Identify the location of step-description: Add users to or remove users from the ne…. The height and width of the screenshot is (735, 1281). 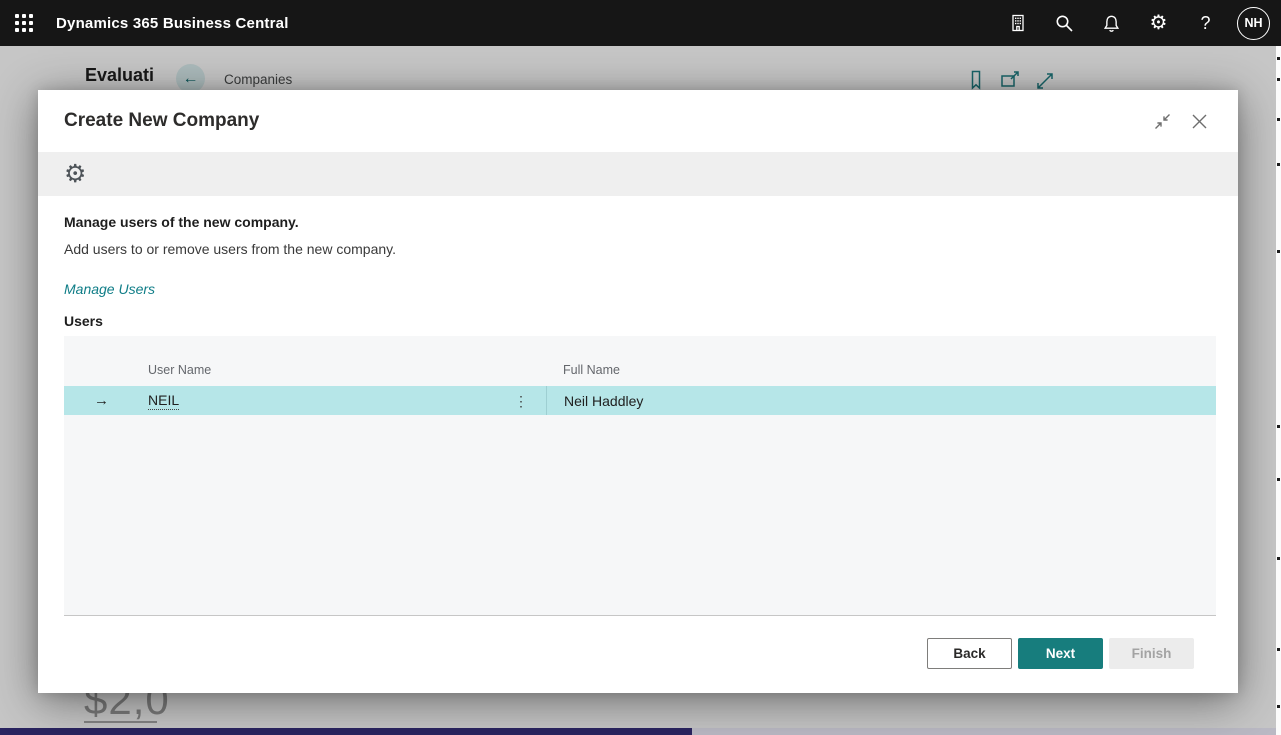
(230, 249).